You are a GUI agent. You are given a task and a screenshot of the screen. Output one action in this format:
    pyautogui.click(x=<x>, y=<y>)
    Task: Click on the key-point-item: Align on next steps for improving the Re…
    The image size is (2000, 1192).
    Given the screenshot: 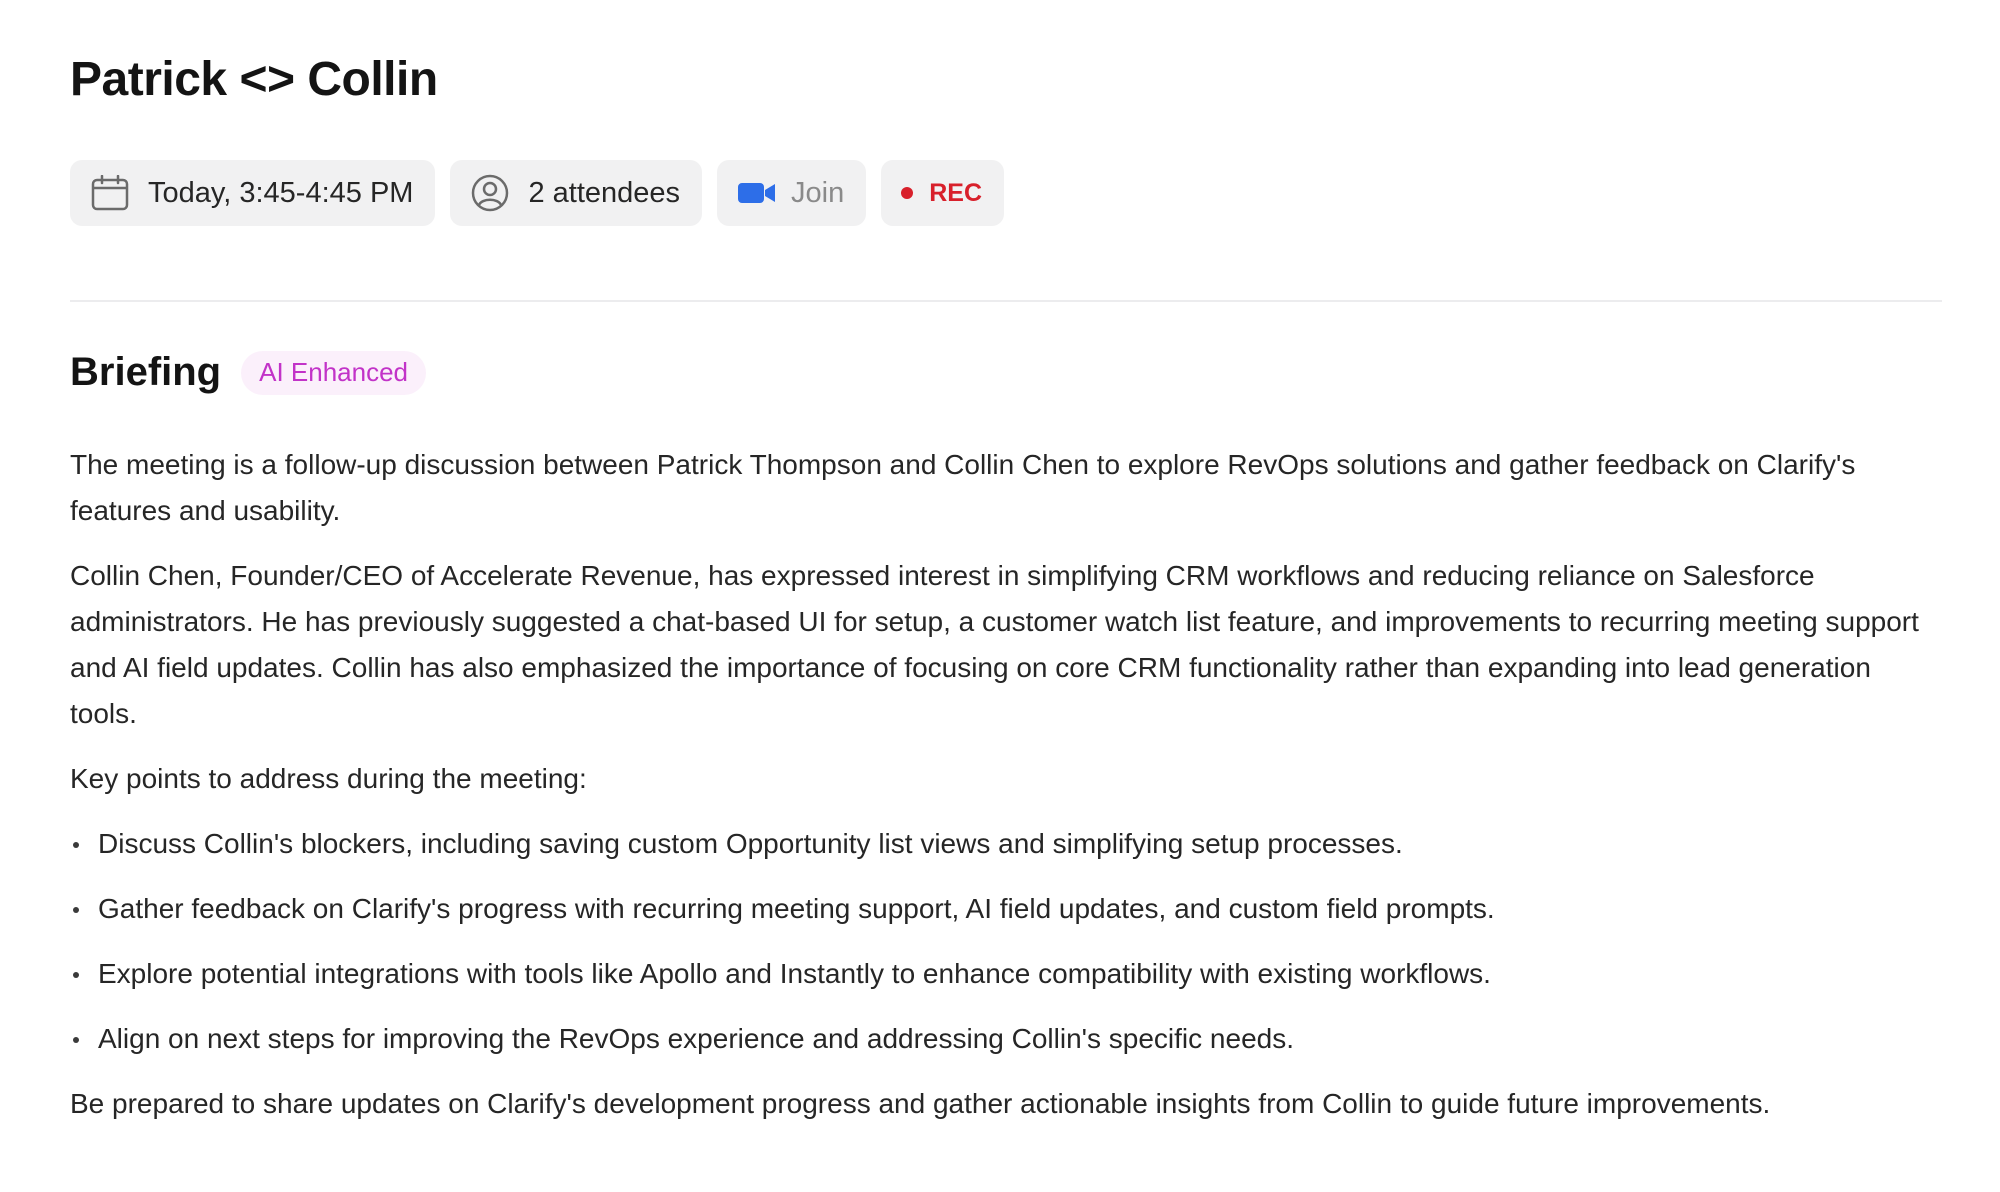 What is the action you would take?
    pyautogui.click(x=1006, y=1039)
    